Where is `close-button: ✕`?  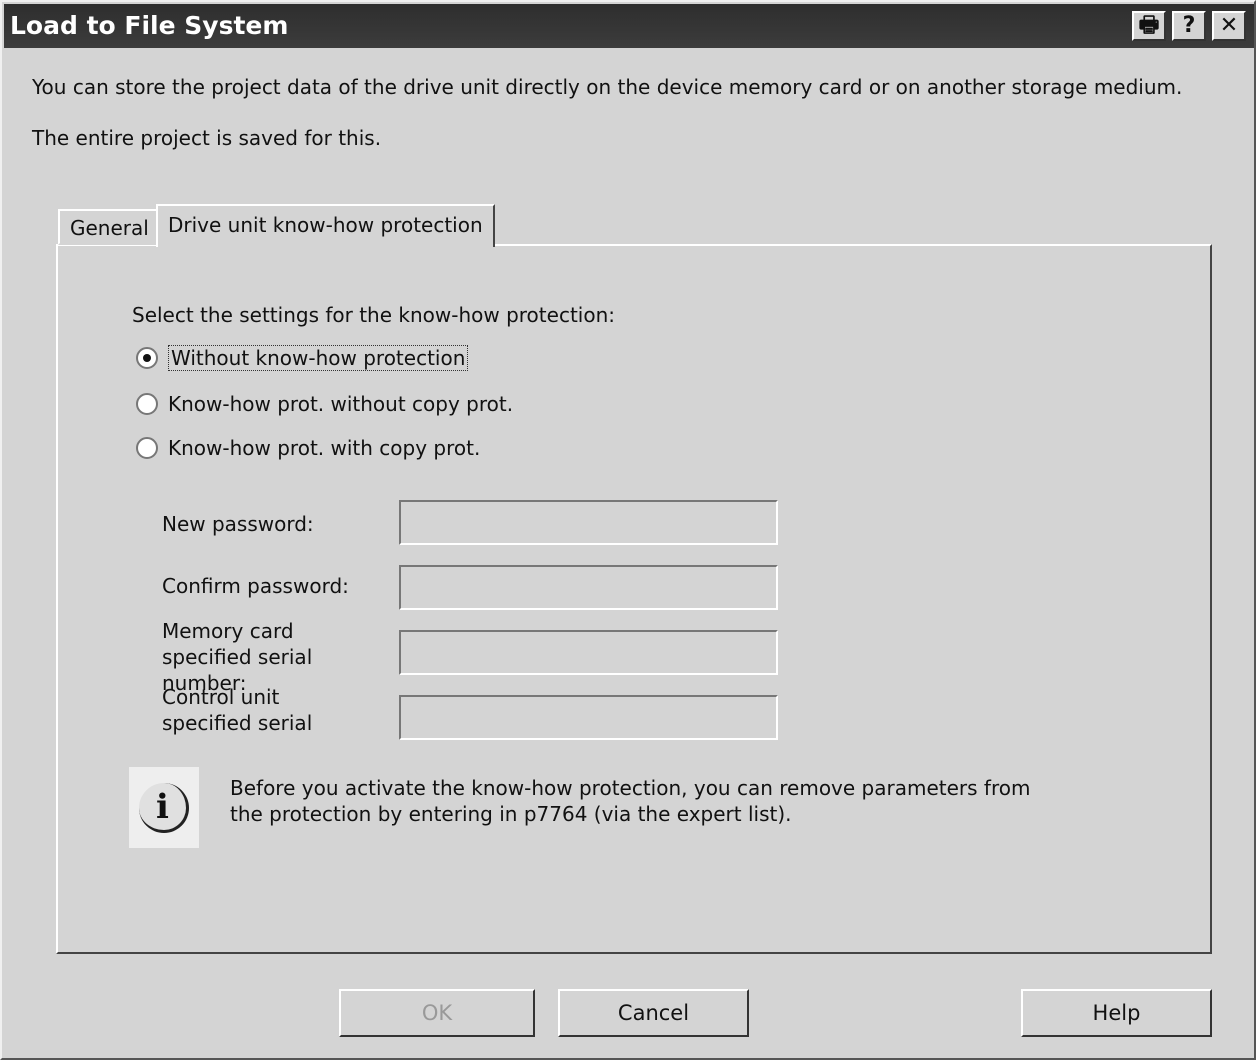
close-button: ✕ is located at coordinates (1229, 26).